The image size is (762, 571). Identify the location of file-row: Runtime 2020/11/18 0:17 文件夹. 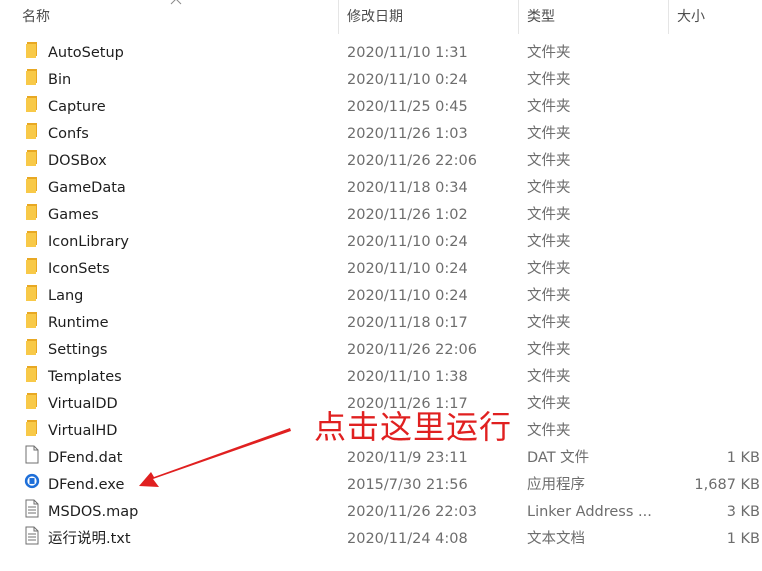
(381, 323).